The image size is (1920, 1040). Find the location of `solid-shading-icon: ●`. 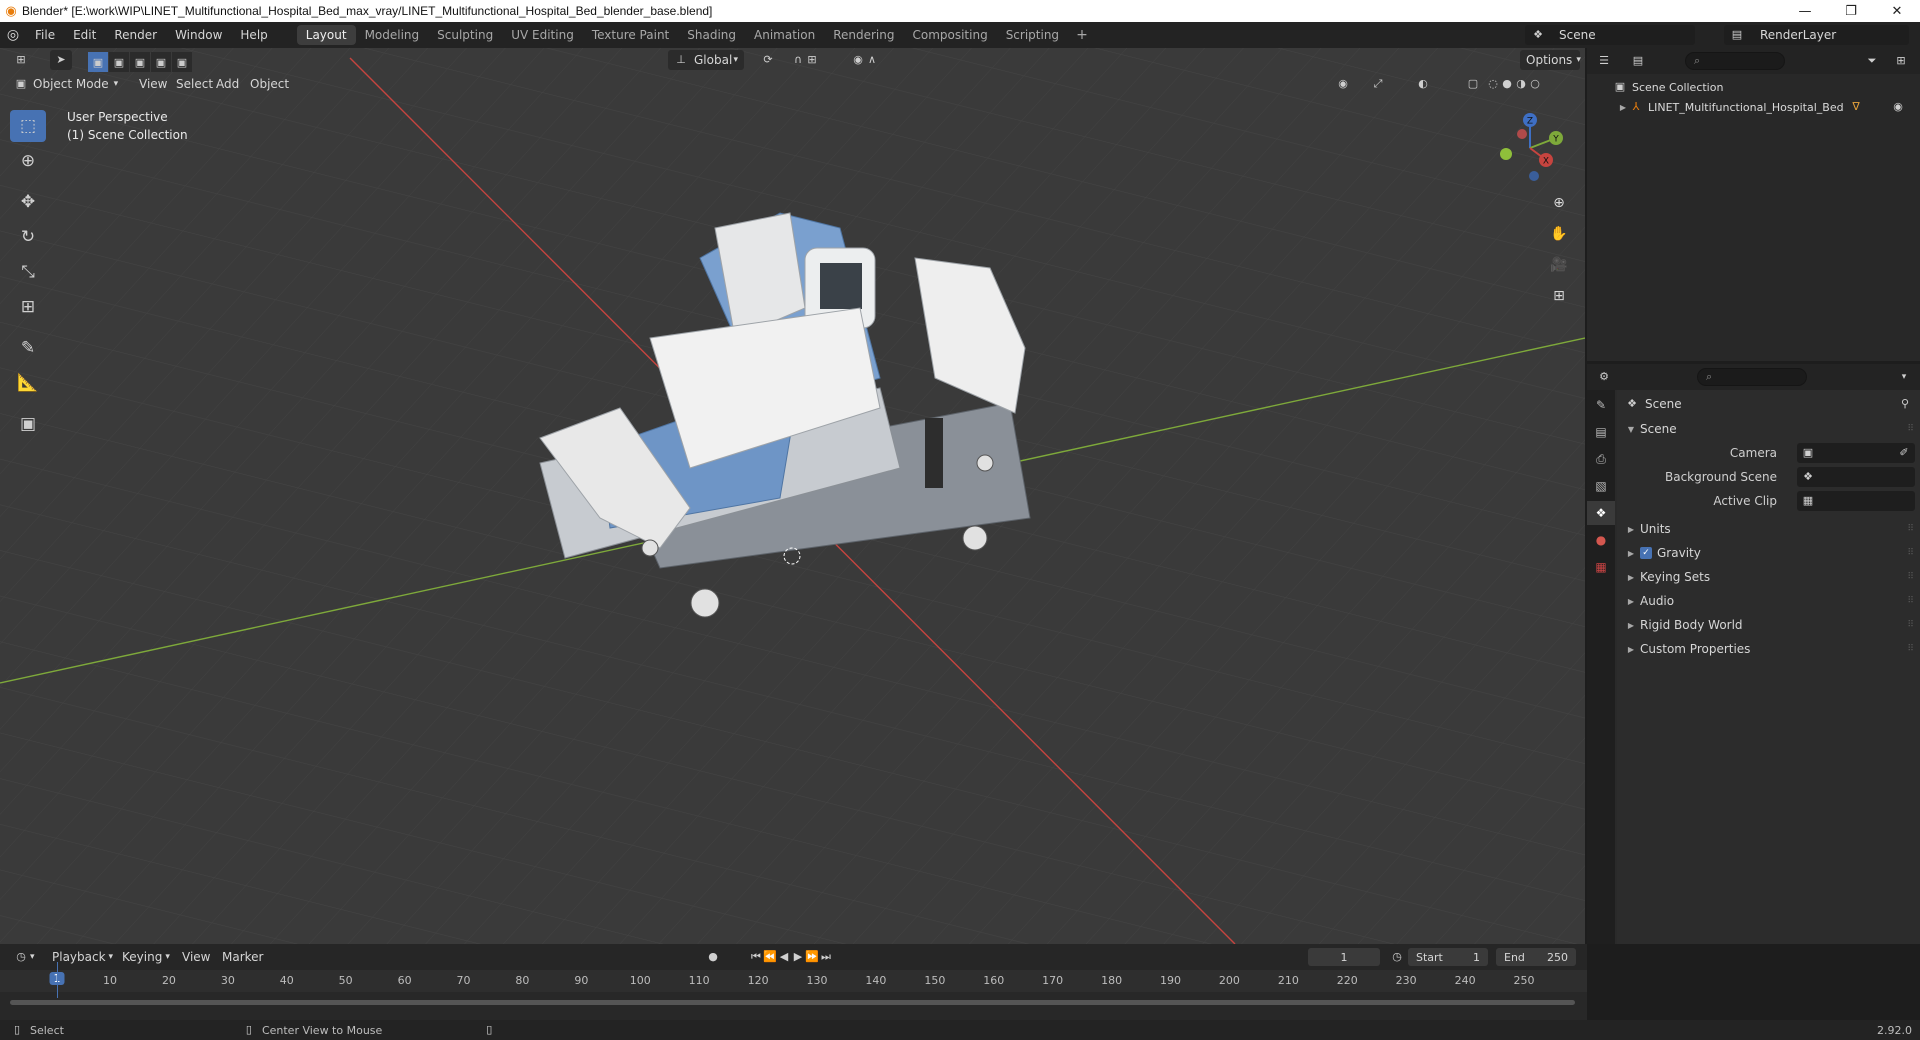

solid-shading-icon: ● is located at coordinates (1507, 84).